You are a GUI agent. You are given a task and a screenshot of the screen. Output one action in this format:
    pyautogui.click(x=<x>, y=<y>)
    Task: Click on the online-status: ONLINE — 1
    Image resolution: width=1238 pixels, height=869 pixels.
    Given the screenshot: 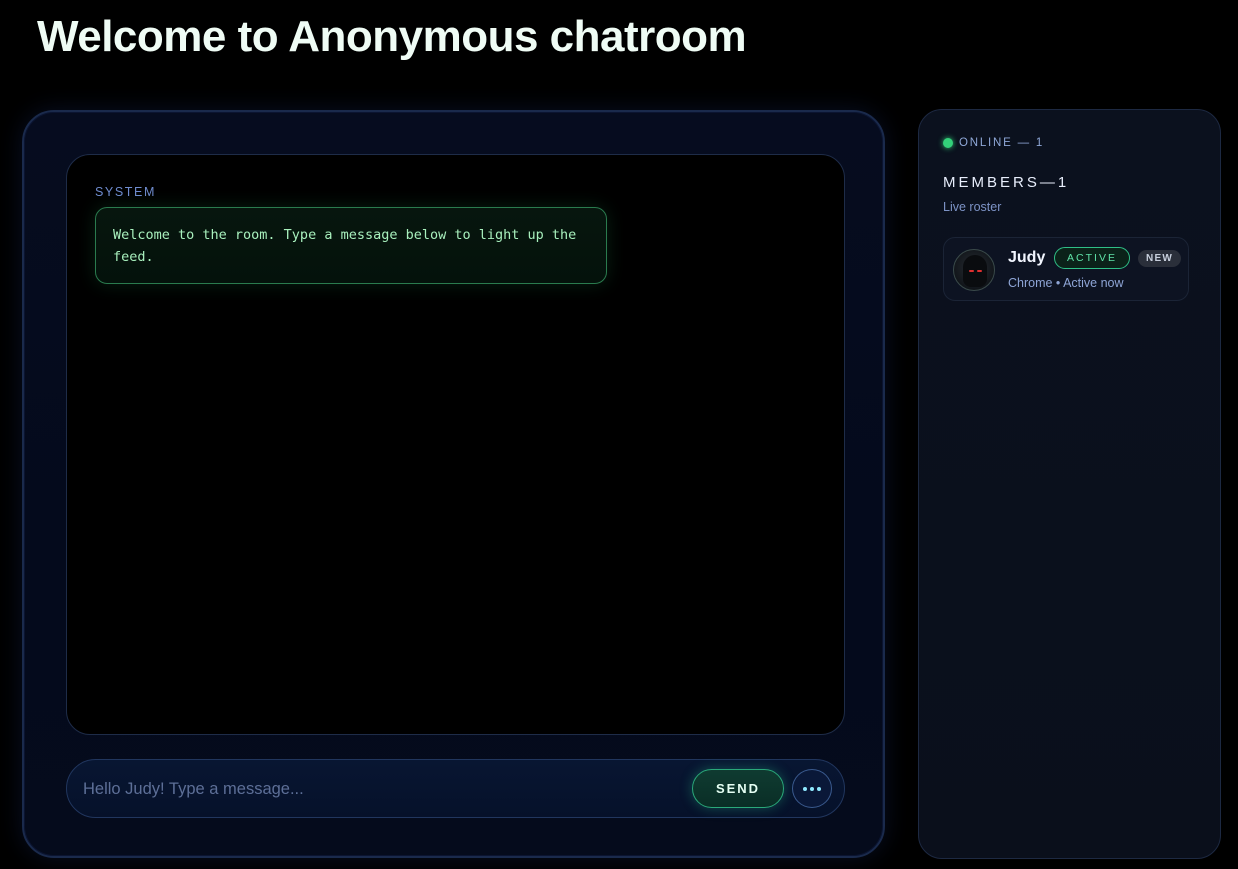 What is the action you would take?
    pyautogui.click(x=993, y=143)
    